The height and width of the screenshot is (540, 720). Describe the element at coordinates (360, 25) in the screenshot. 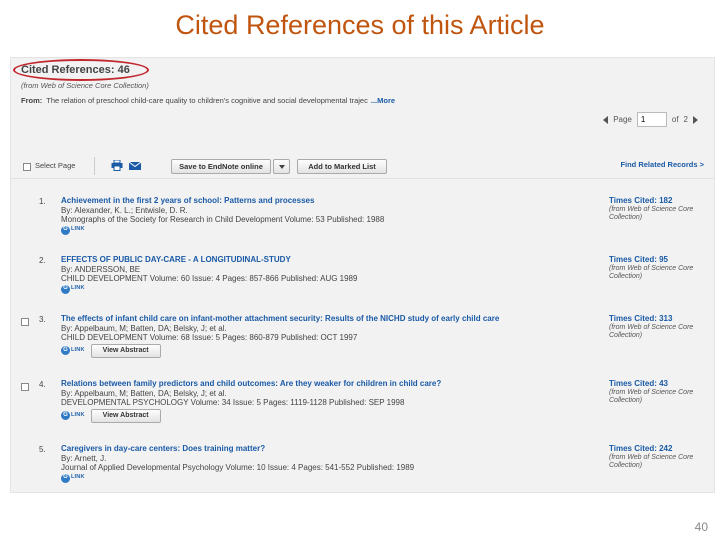

I see `slide-title: Cited References of this Article` at that location.